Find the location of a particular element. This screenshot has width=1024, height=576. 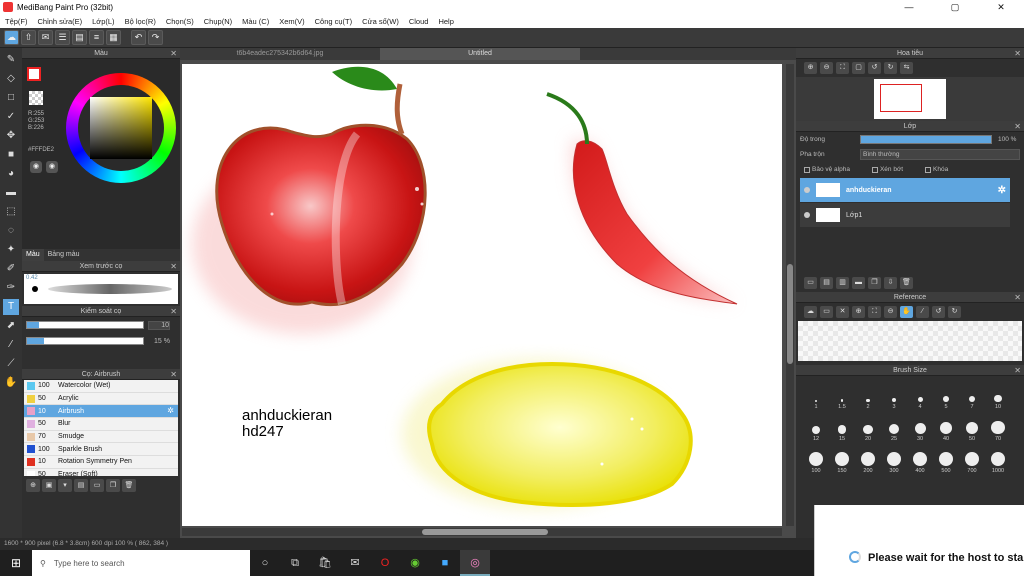

bucket-tool-icon: ◕ is located at coordinates (11, 174).